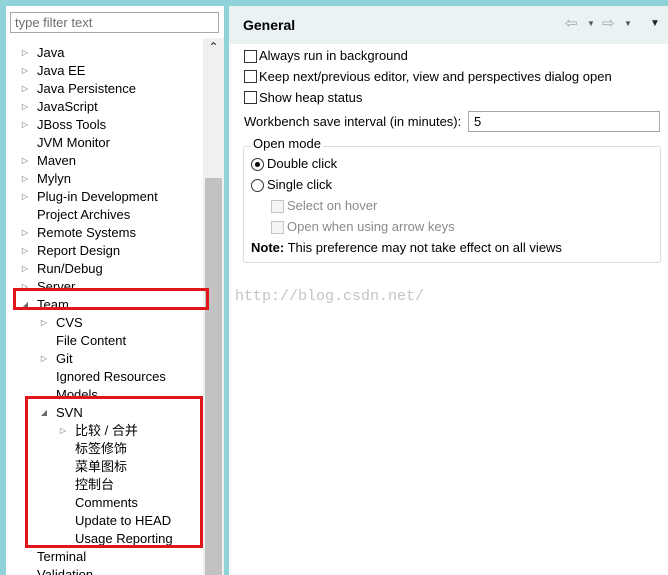  Describe the element at coordinates (300, 184) in the screenshot. I see `single-click-label: Single click` at that location.